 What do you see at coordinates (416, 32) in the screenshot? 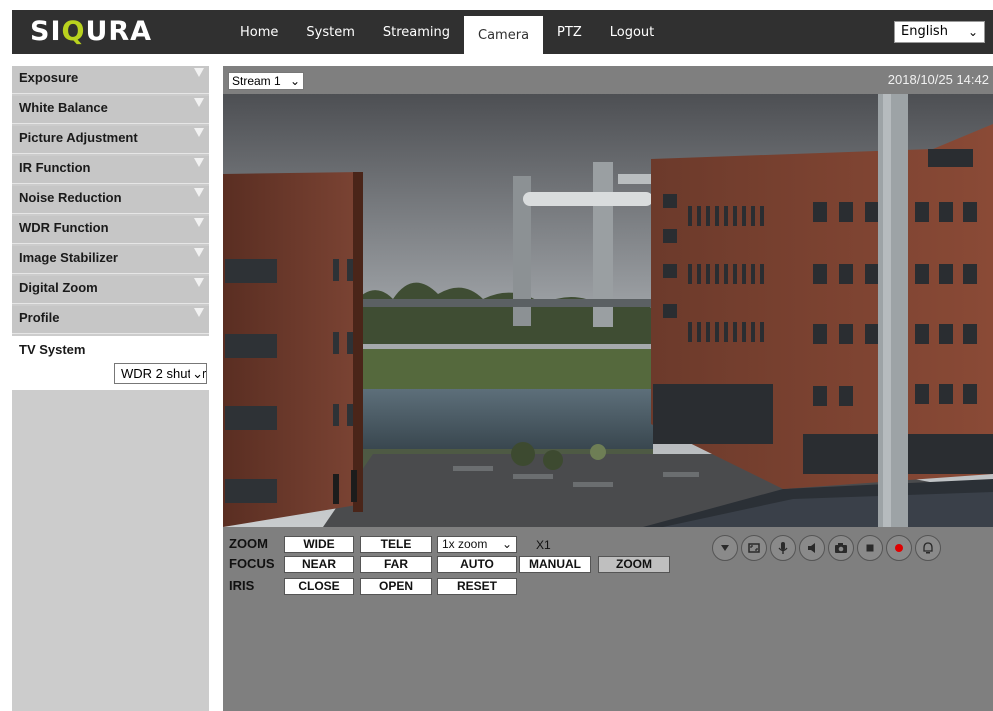
I see `tab-streaming: Streaming` at bounding box center [416, 32].